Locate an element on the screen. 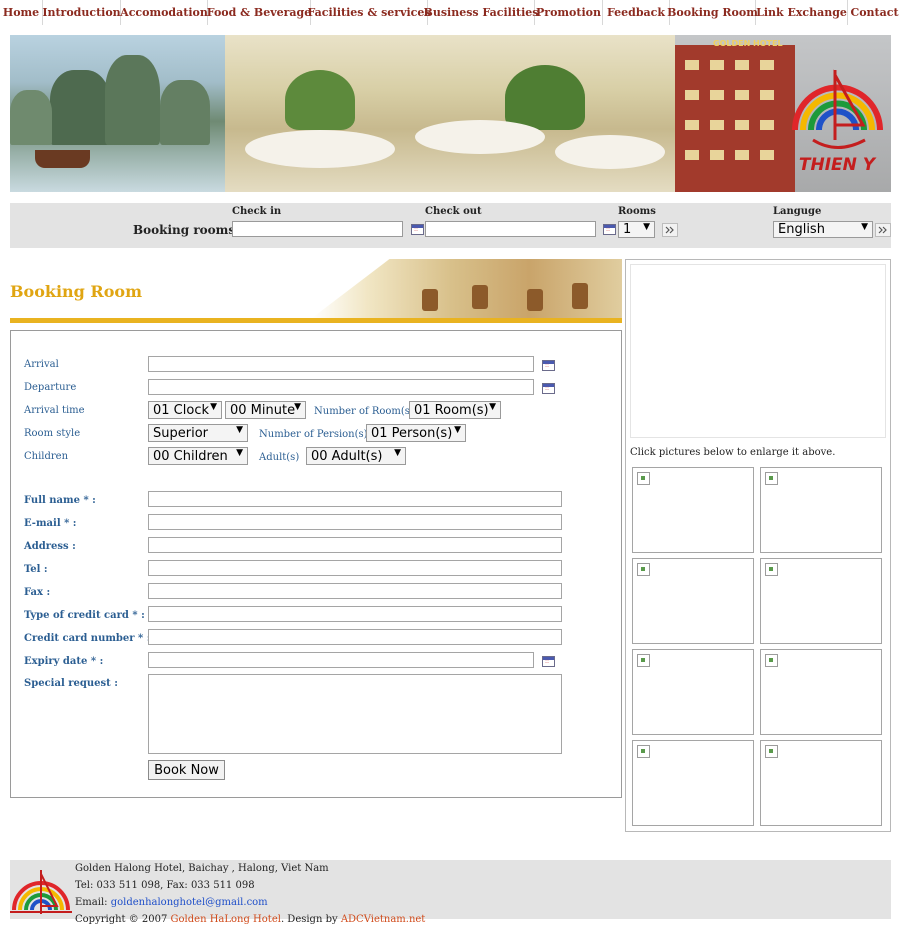 The height and width of the screenshot is (925, 901). footer-design-link: ADCVietnam.net is located at coordinates (383, 919).